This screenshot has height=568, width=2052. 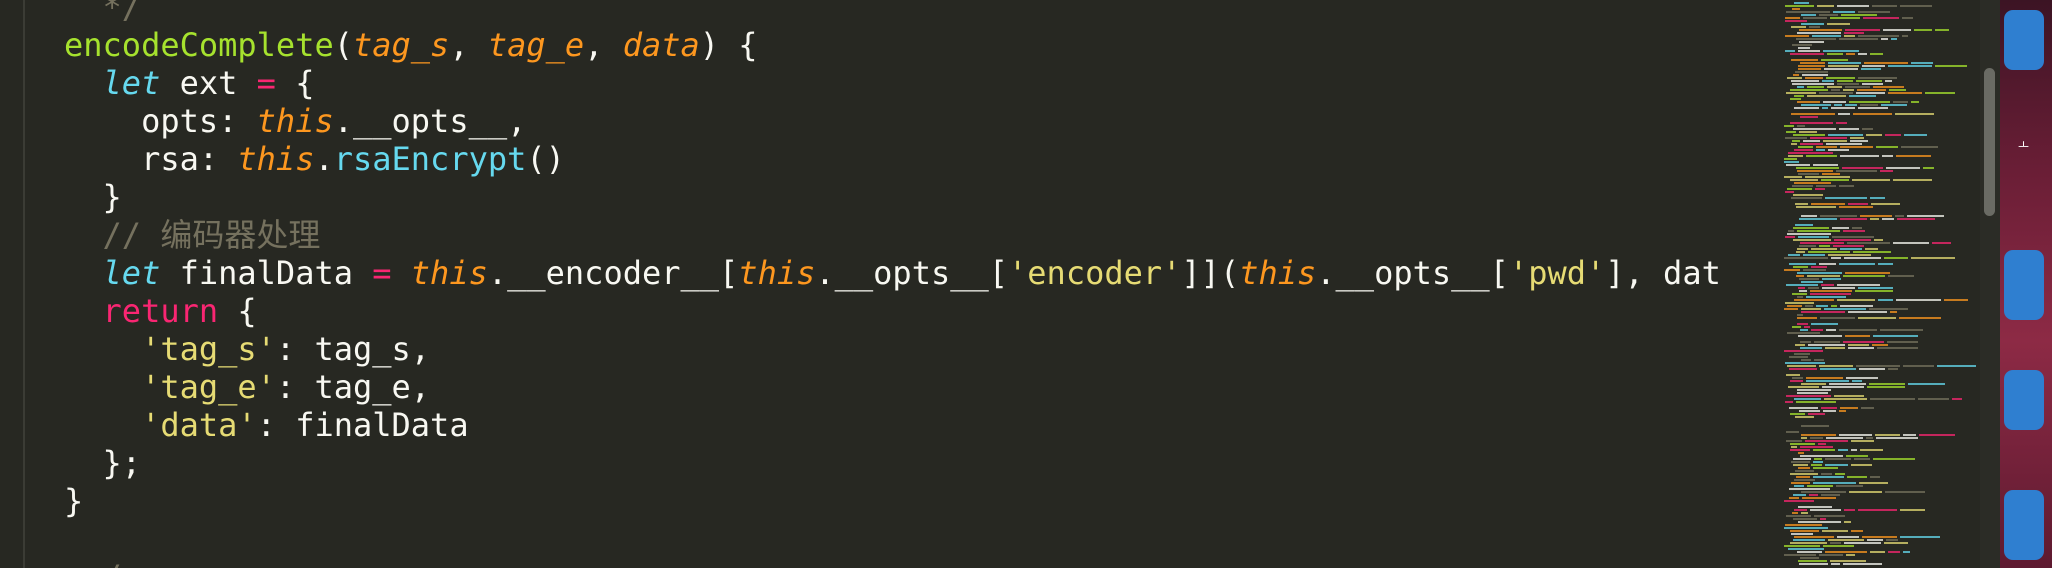 What do you see at coordinates (892, 121) in the screenshot?
I see `code-line: opts: this.__opts__,` at bounding box center [892, 121].